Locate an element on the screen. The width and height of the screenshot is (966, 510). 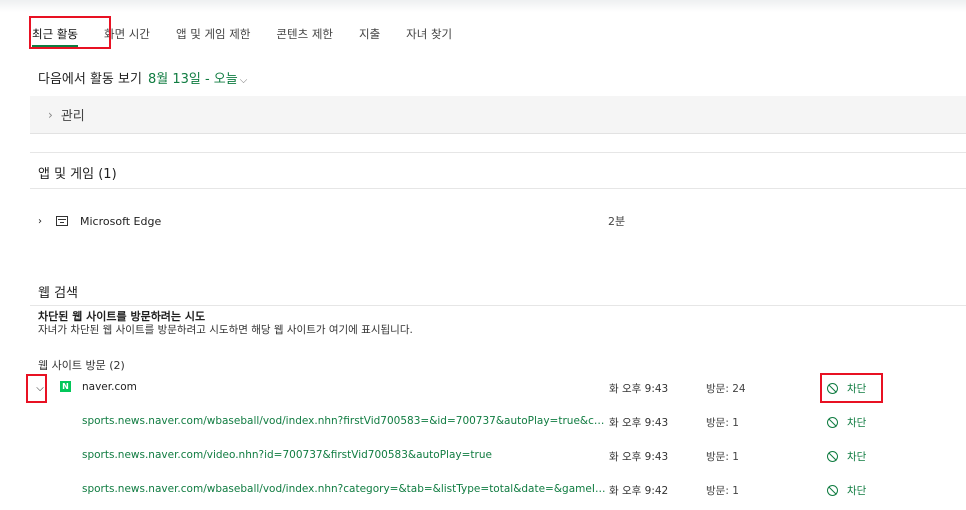
highlight-box-collapse is located at coordinates (36, 388).